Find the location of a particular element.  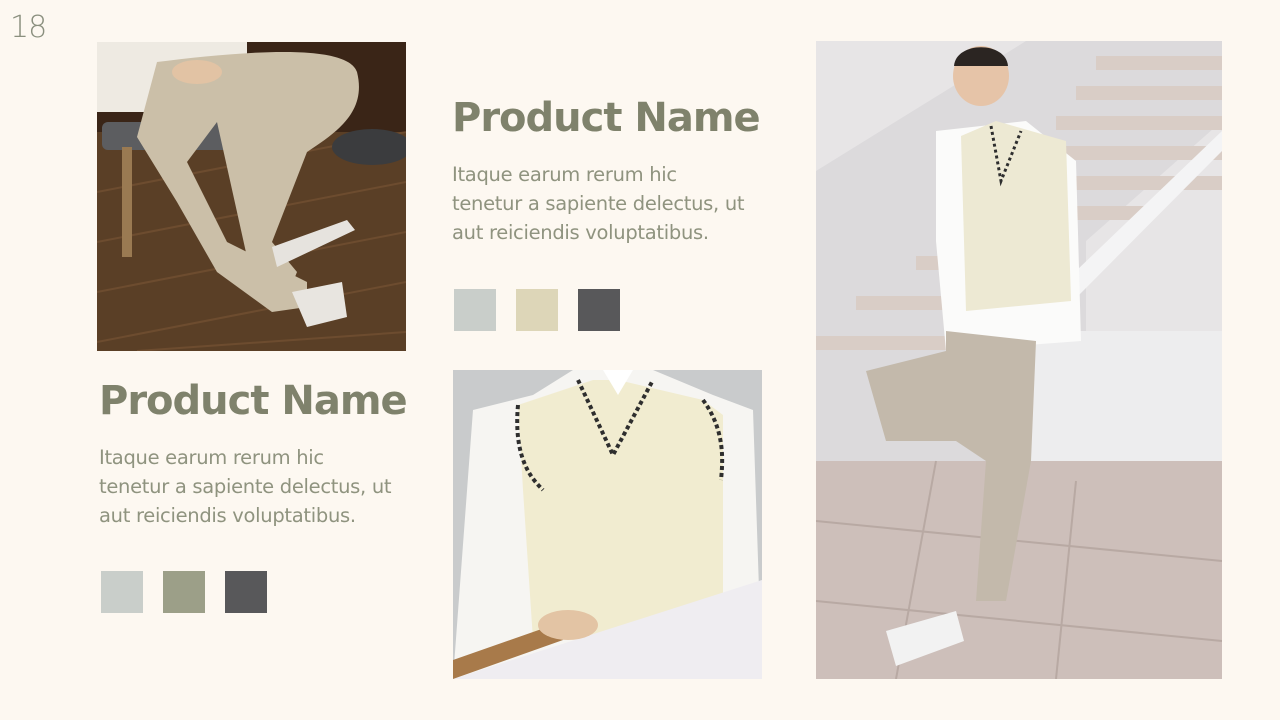

seated-model-photo is located at coordinates (251, 196).